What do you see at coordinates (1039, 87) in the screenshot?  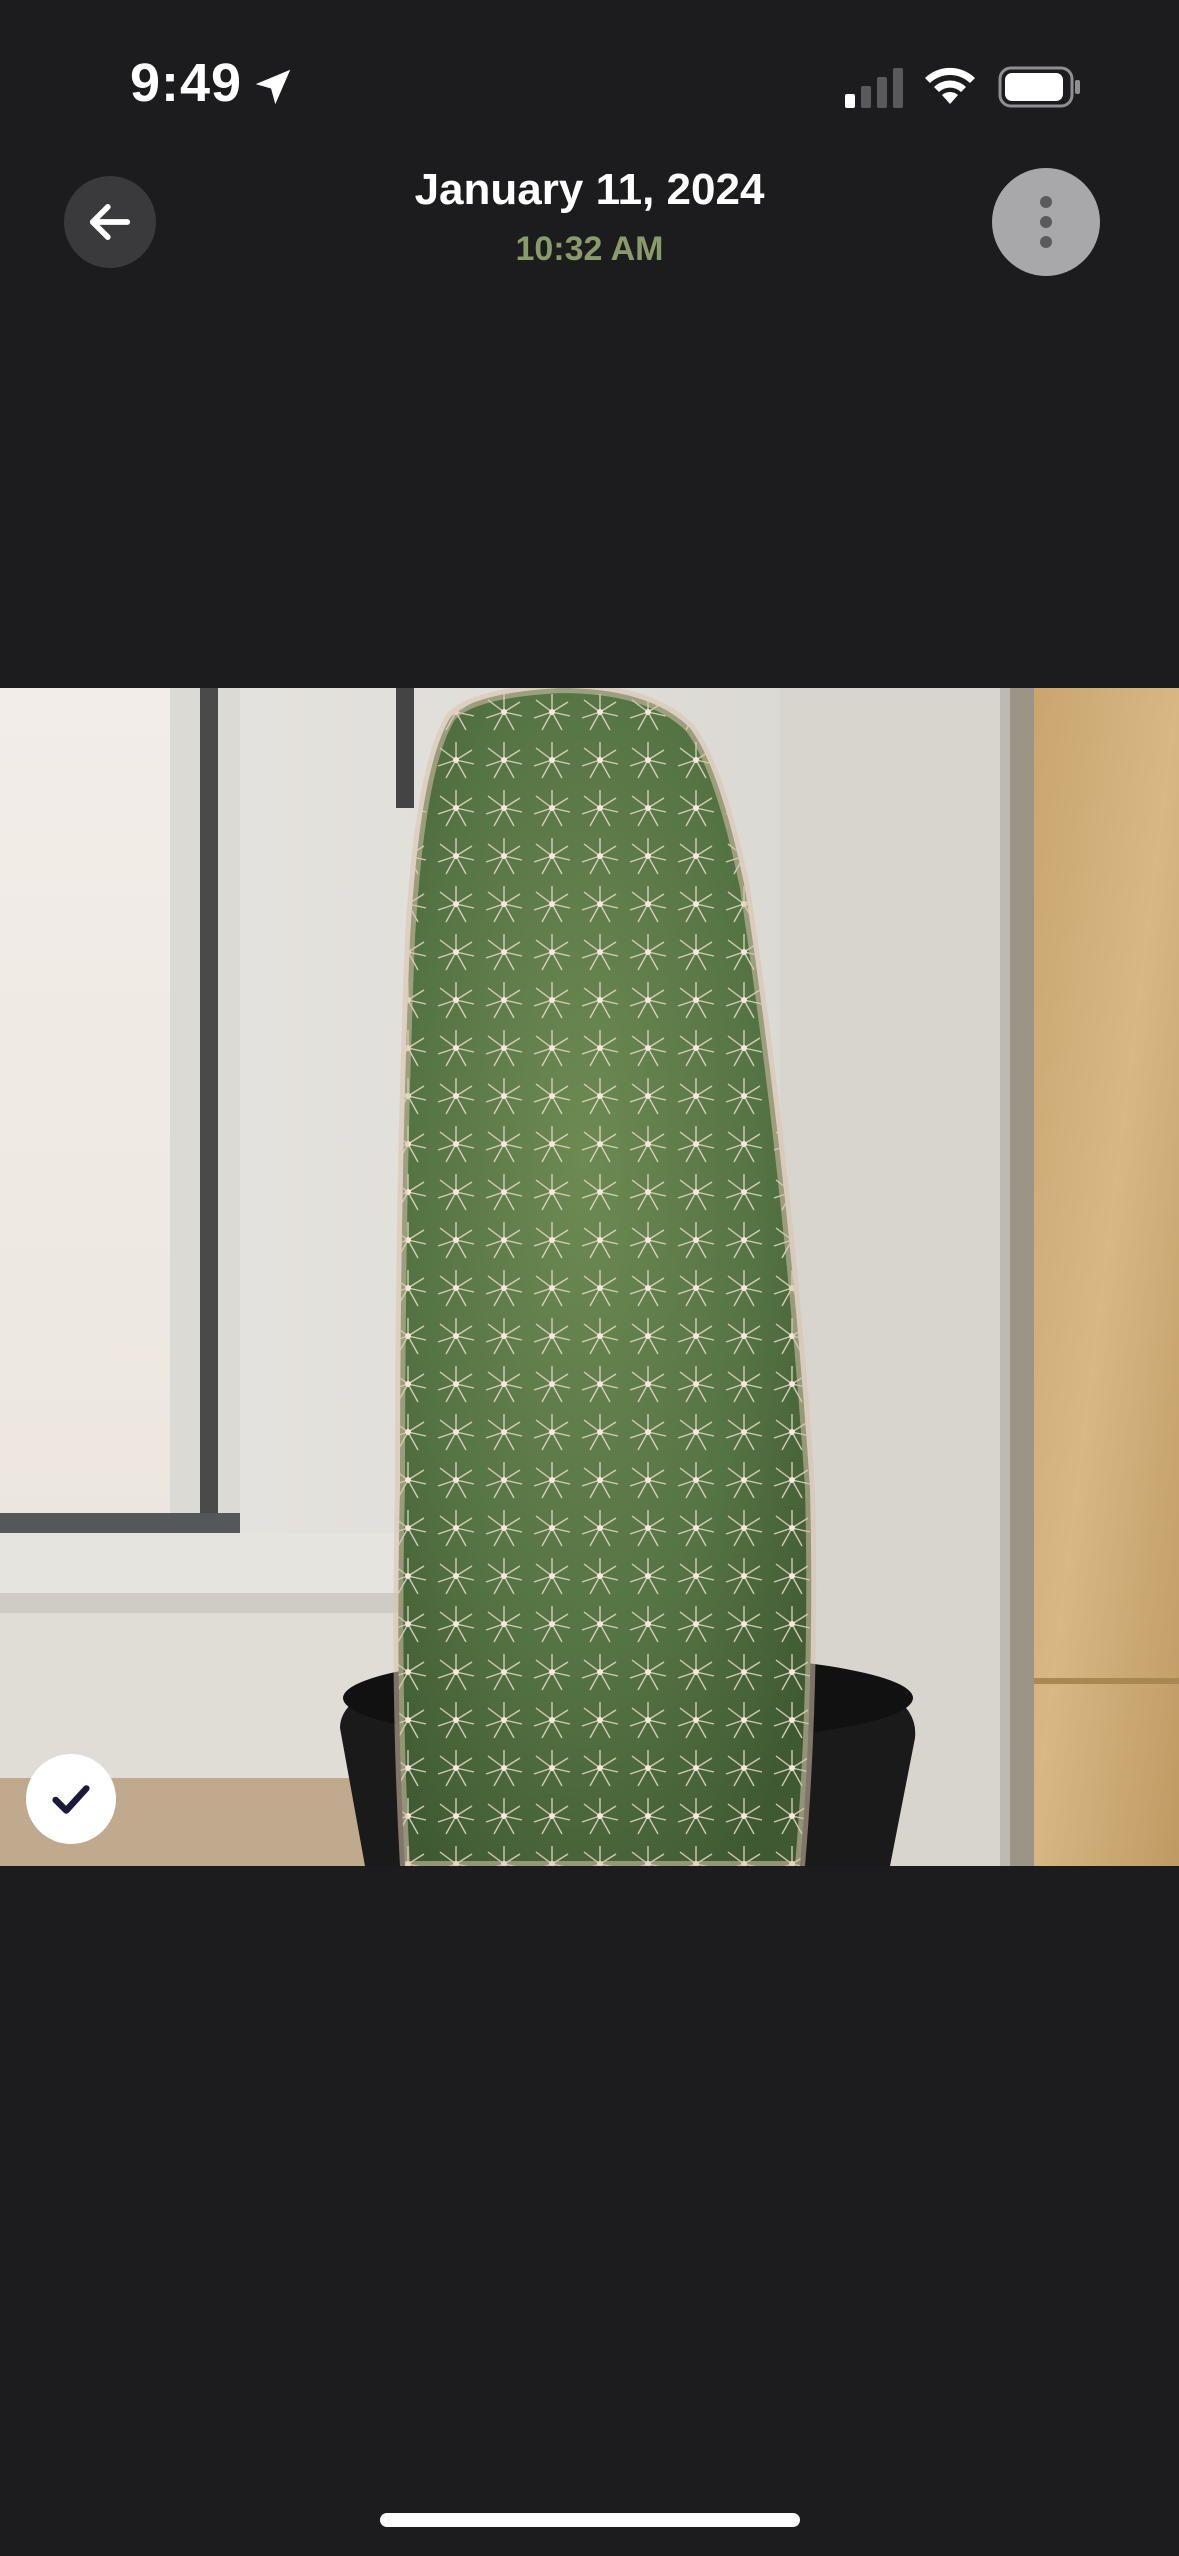 I see `battery-icon` at bounding box center [1039, 87].